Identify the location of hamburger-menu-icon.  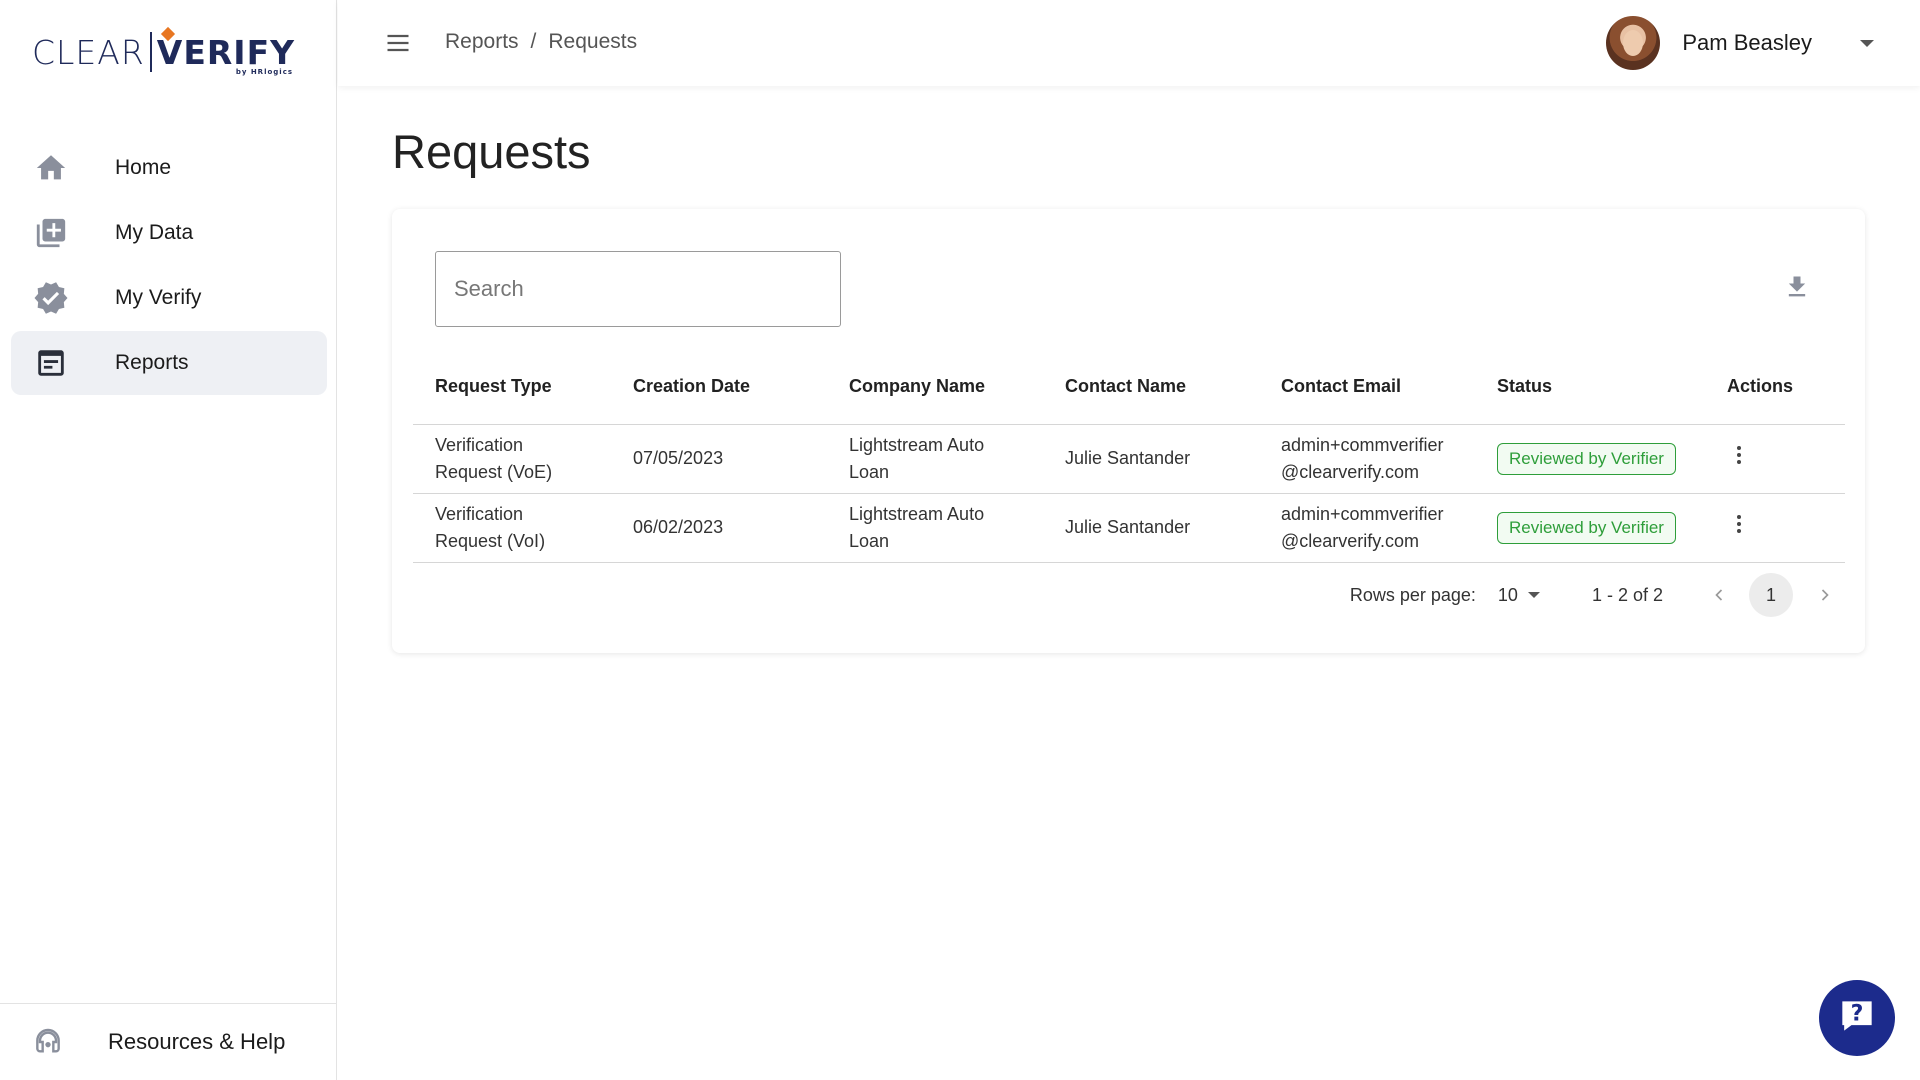
(398, 43).